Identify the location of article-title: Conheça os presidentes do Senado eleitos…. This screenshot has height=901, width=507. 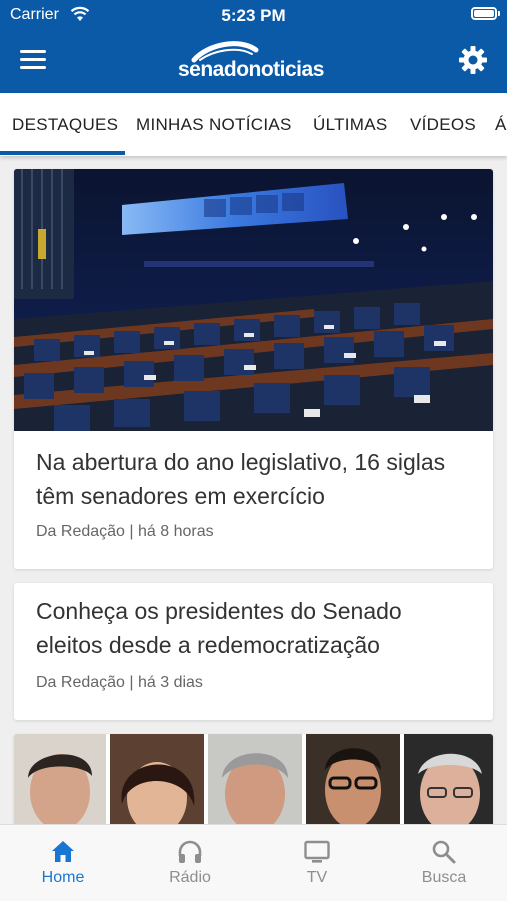
(254, 628).